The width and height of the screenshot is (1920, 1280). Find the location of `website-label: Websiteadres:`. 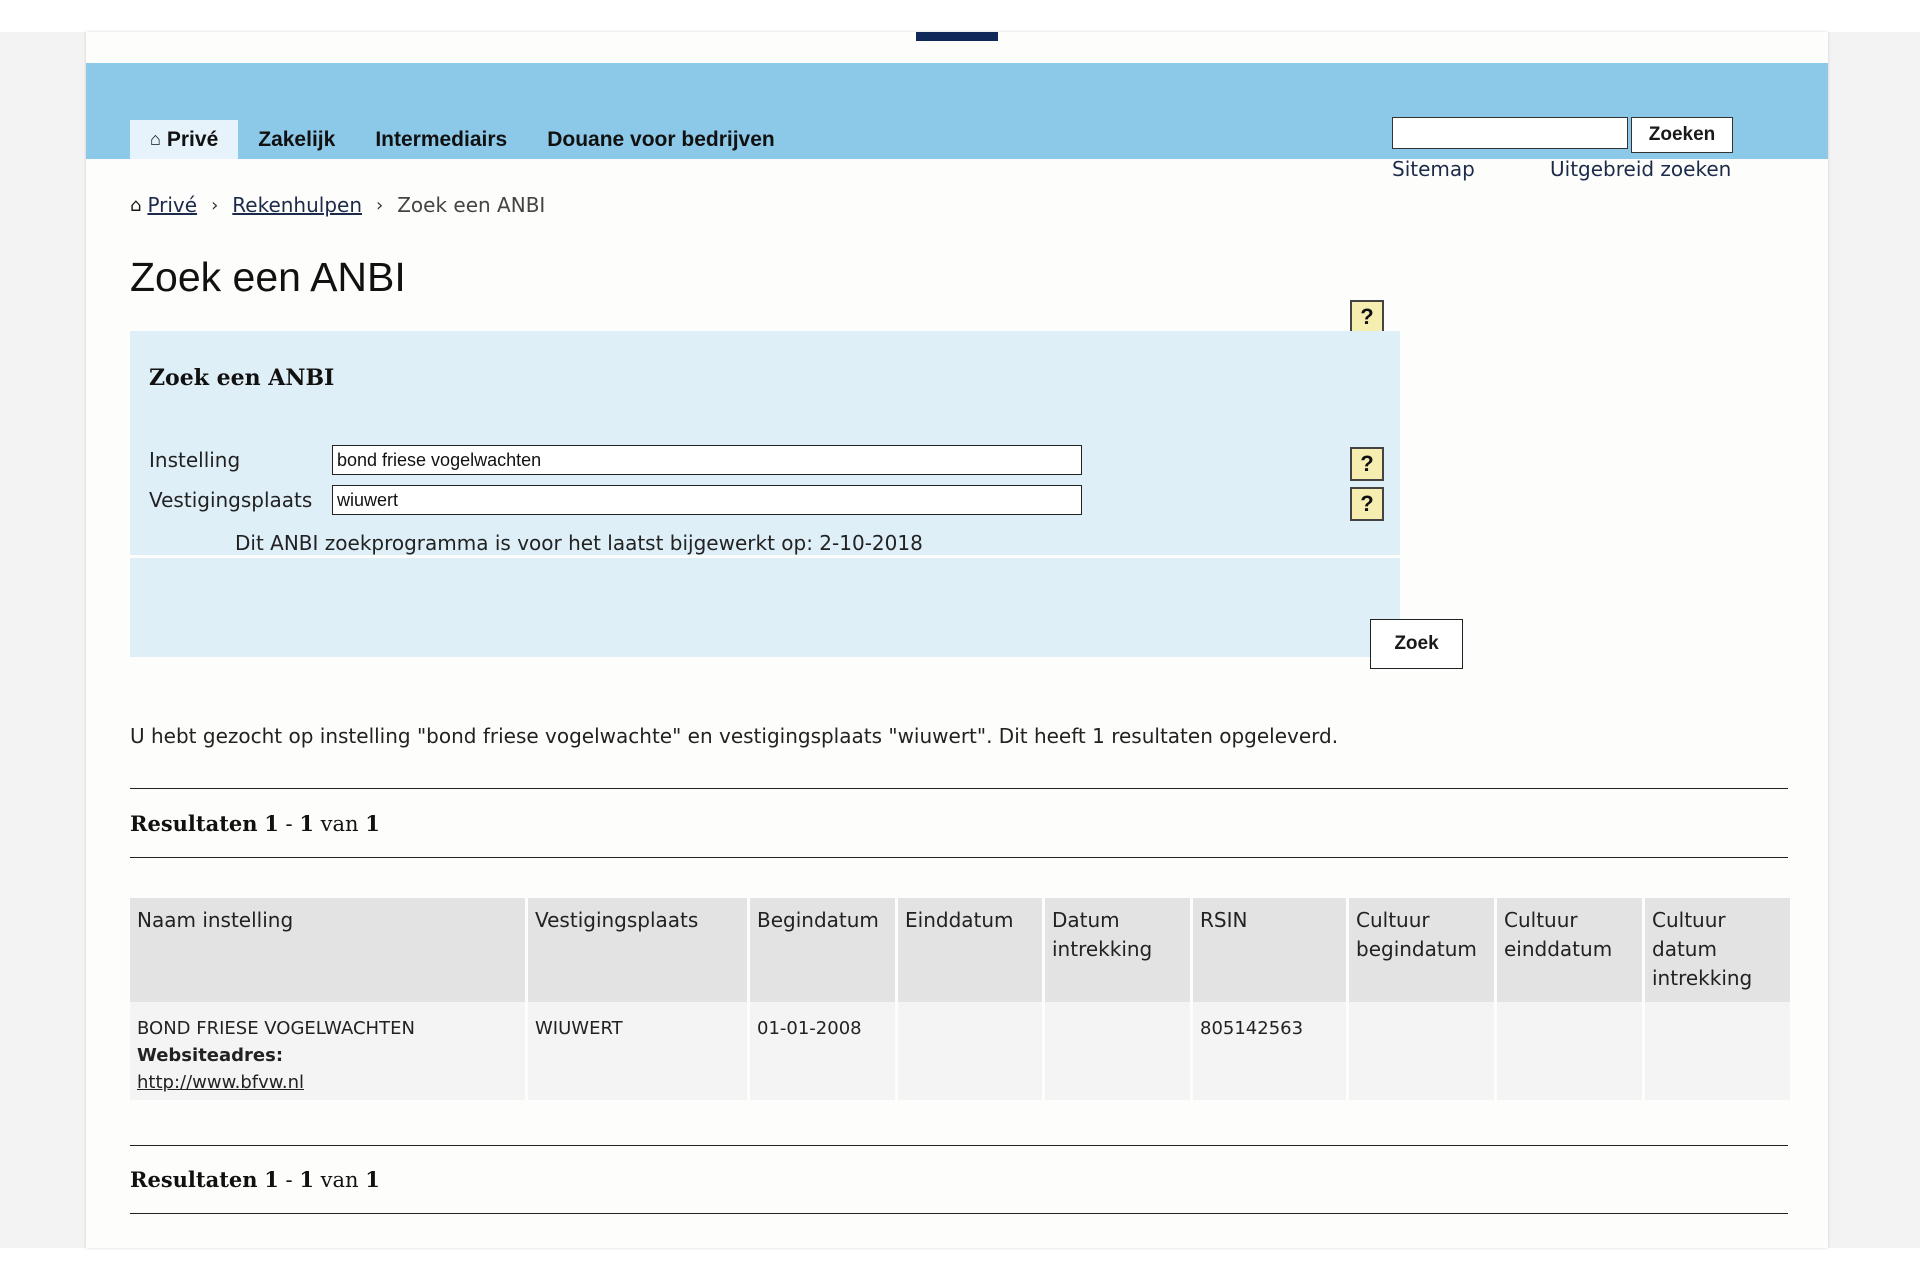

website-label: Websiteadres: is located at coordinates (210, 1055).